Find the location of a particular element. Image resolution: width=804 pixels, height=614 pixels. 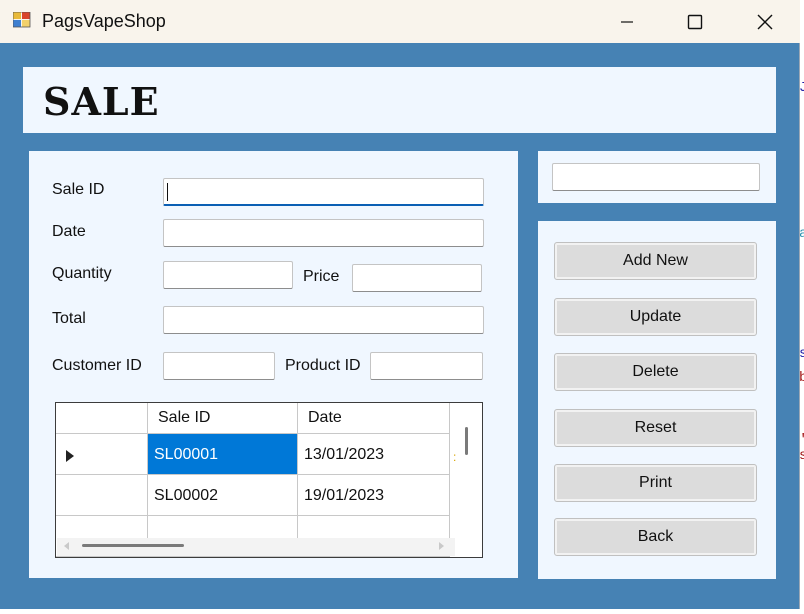

window-title: PagsVapeShop is located at coordinates (104, 21).